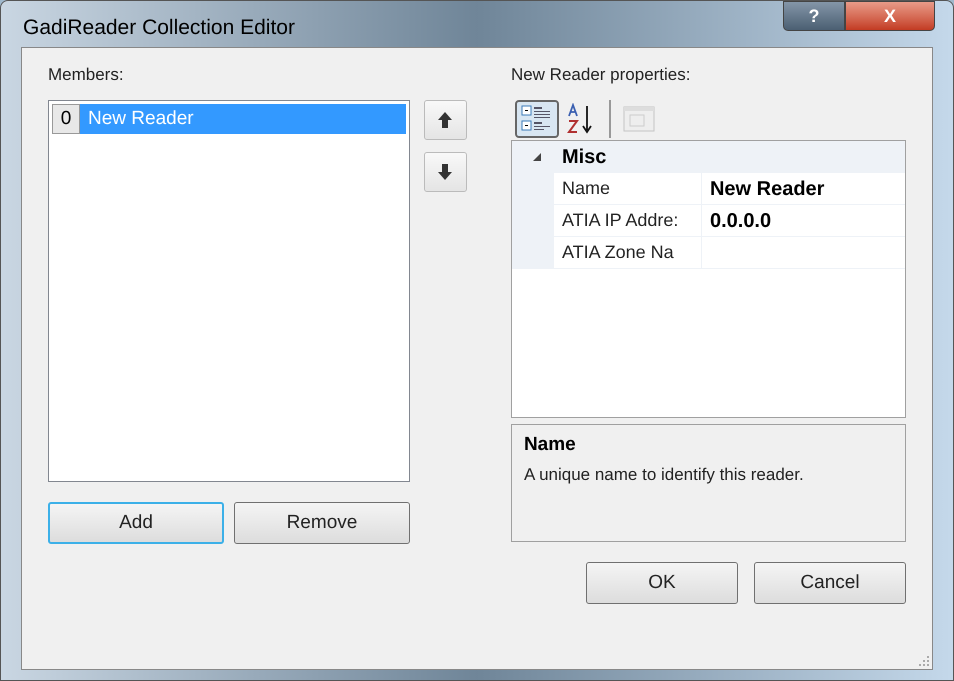 The height and width of the screenshot is (681, 954). What do you see at coordinates (628, 220) in the screenshot?
I see `property-name: ATIA IP Addre:` at bounding box center [628, 220].